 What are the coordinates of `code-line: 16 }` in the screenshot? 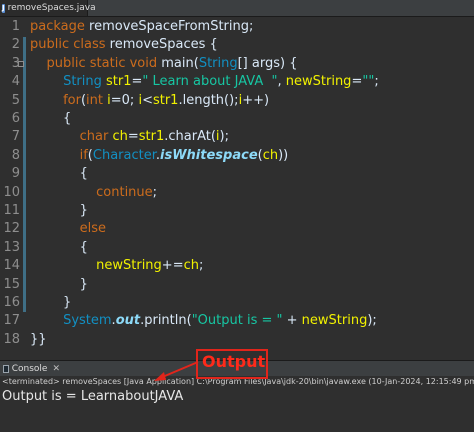 It's located at (237, 303).